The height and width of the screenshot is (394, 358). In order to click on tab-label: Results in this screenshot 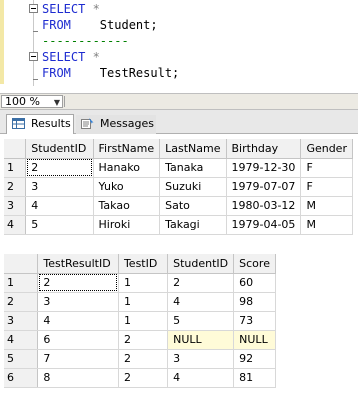, I will do `click(51, 123)`.